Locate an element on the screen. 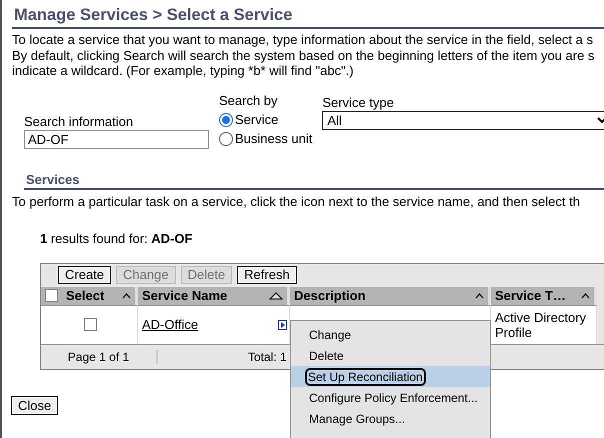  radio-label: Service is located at coordinates (256, 120).